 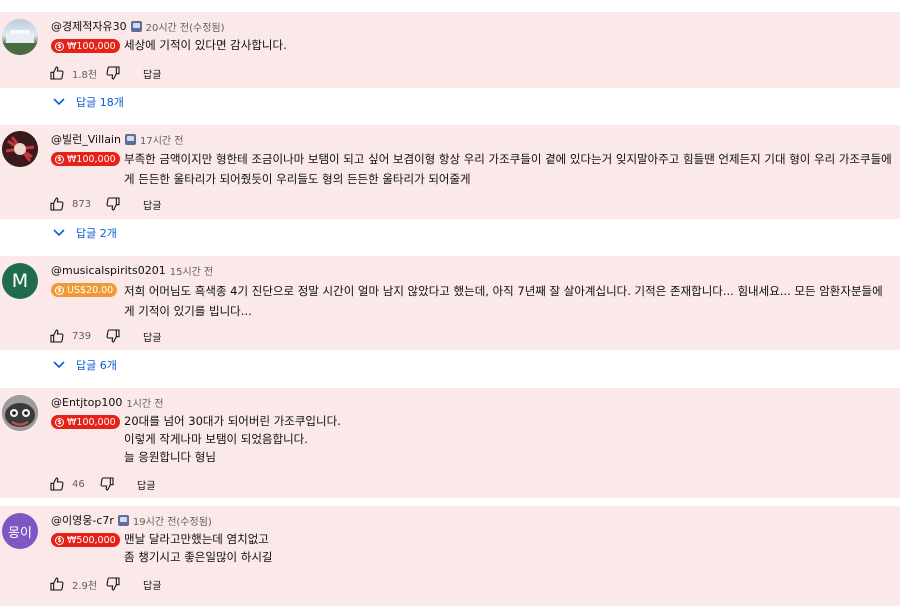 I want to click on landscape-photo-avatar-icon, so click(x=20, y=42).